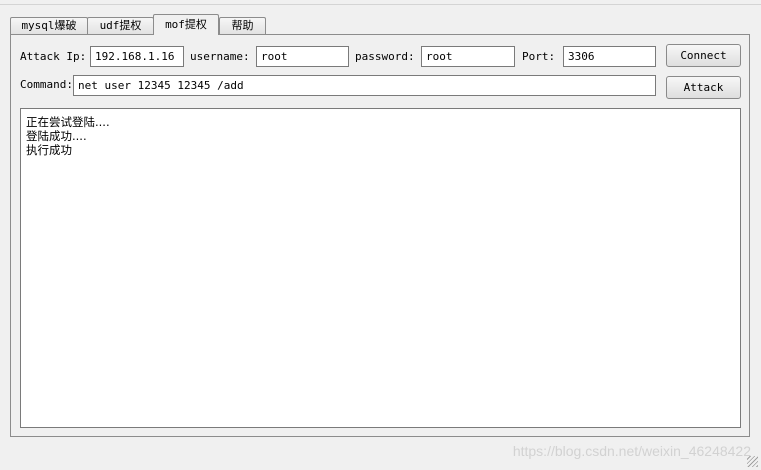 The width and height of the screenshot is (761, 470). What do you see at coordinates (380, 4) in the screenshot?
I see `window-top-divider` at bounding box center [380, 4].